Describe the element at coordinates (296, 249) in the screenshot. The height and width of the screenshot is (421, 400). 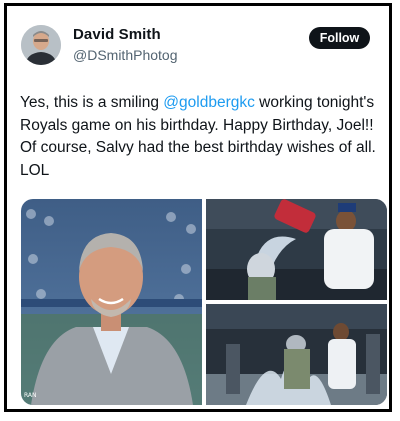
I see `photo-water-dump` at that location.